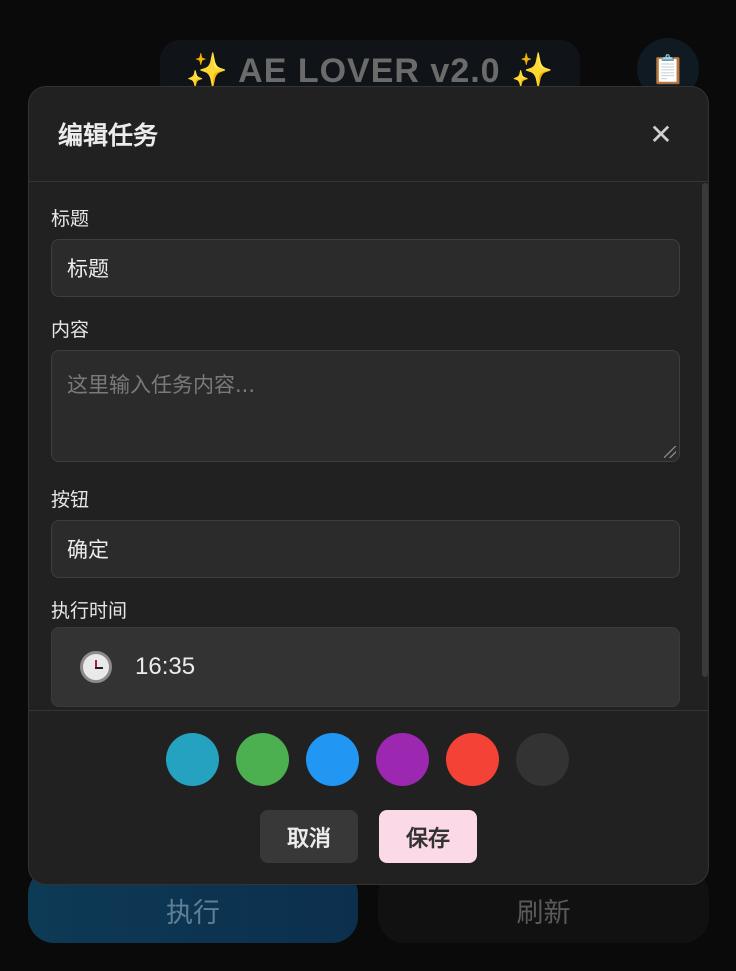  What do you see at coordinates (368, 134) in the screenshot?
I see `modal-header: 编辑任务 ✕` at bounding box center [368, 134].